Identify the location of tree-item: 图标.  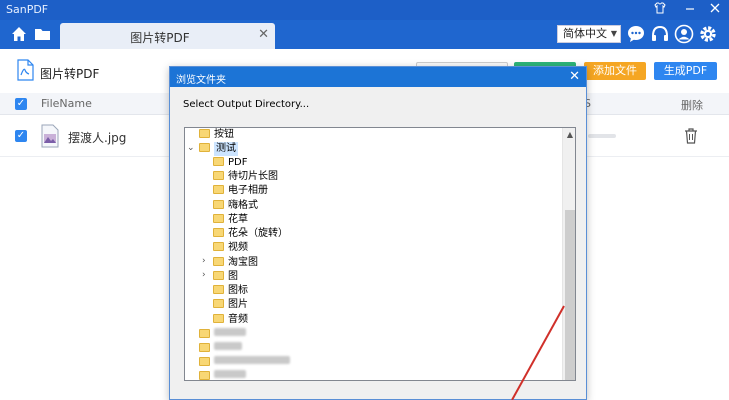
(230, 291).